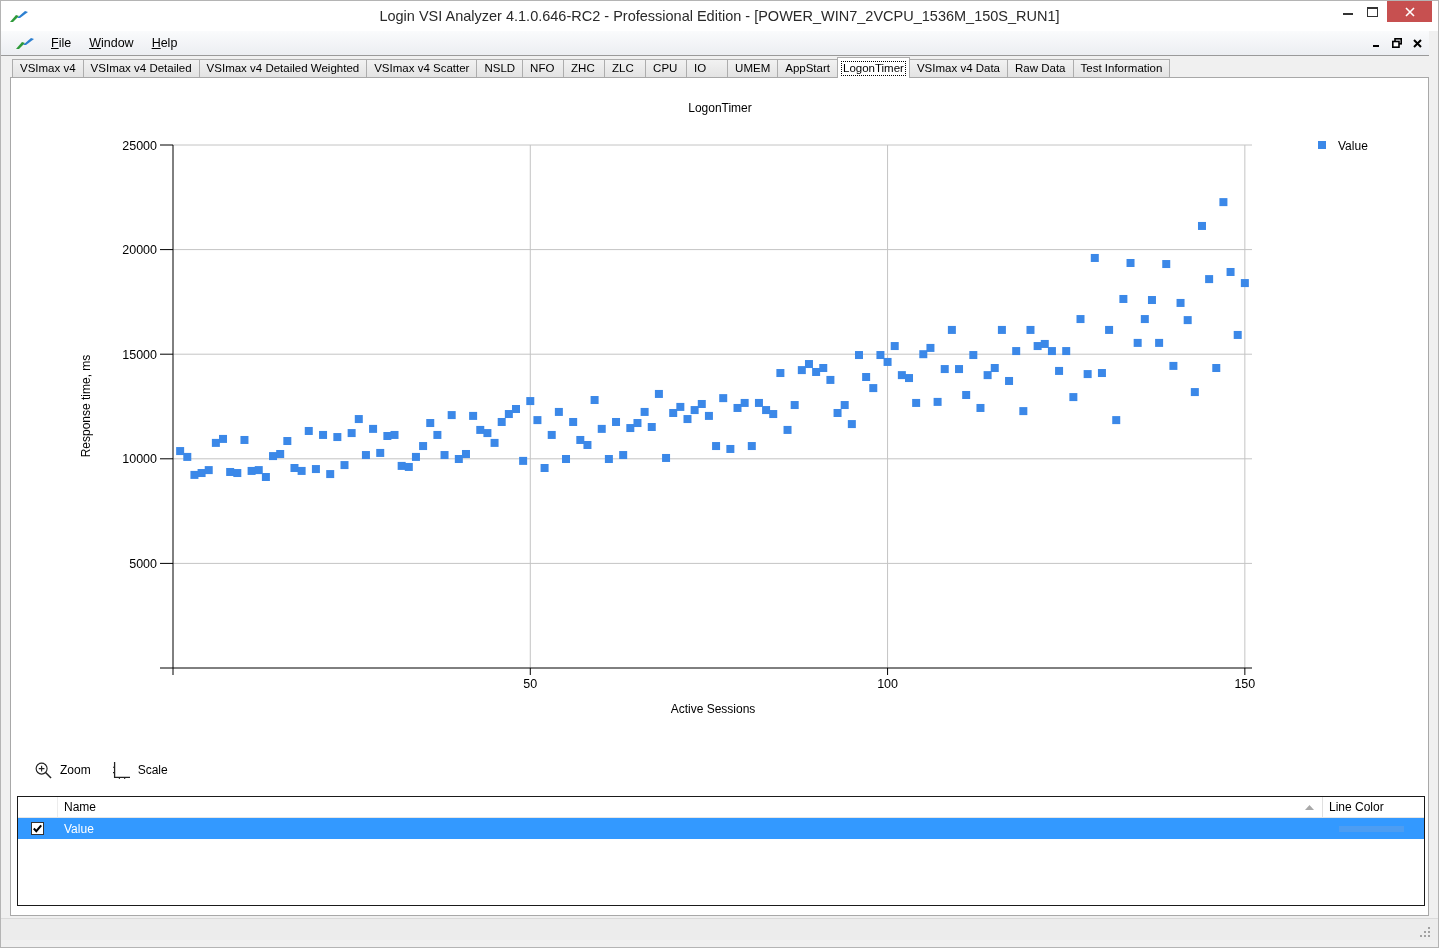 This screenshot has width=1439, height=948. I want to click on tab: Raw Data, so click(1040, 68).